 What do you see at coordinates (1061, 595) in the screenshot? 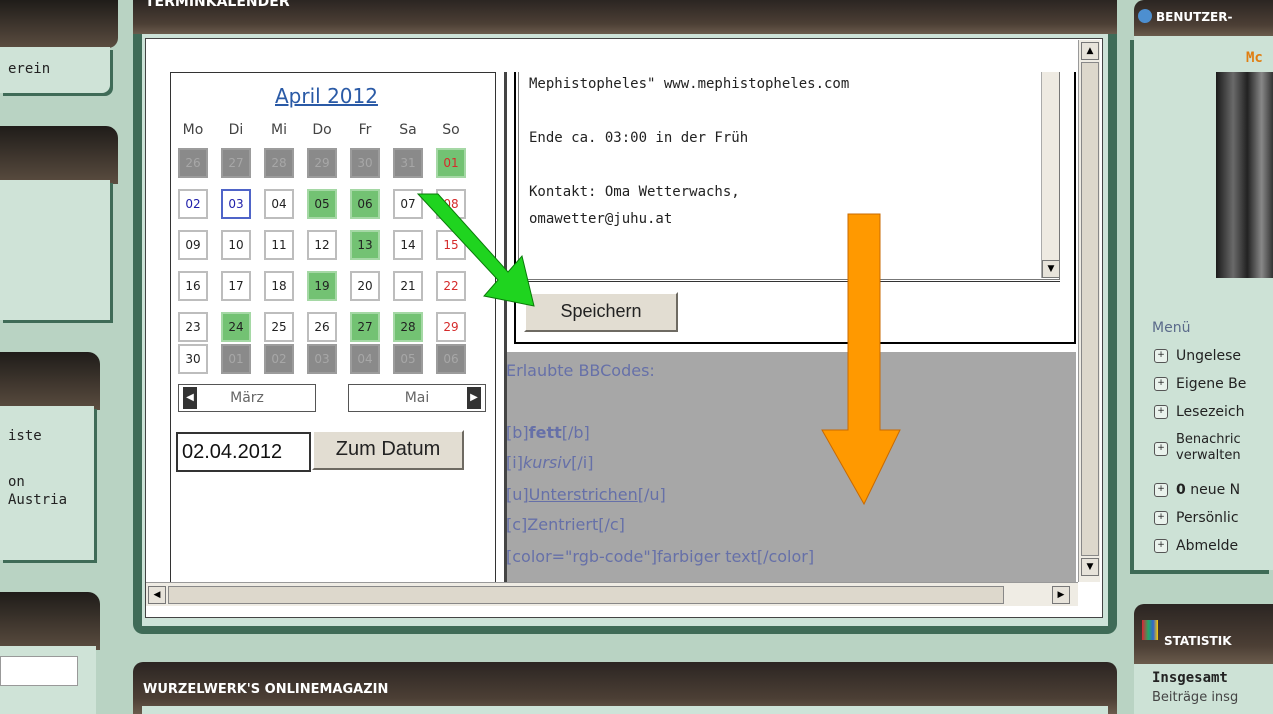
I see `scroll-right-icon: ▶` at bounding box center [1061, 595].